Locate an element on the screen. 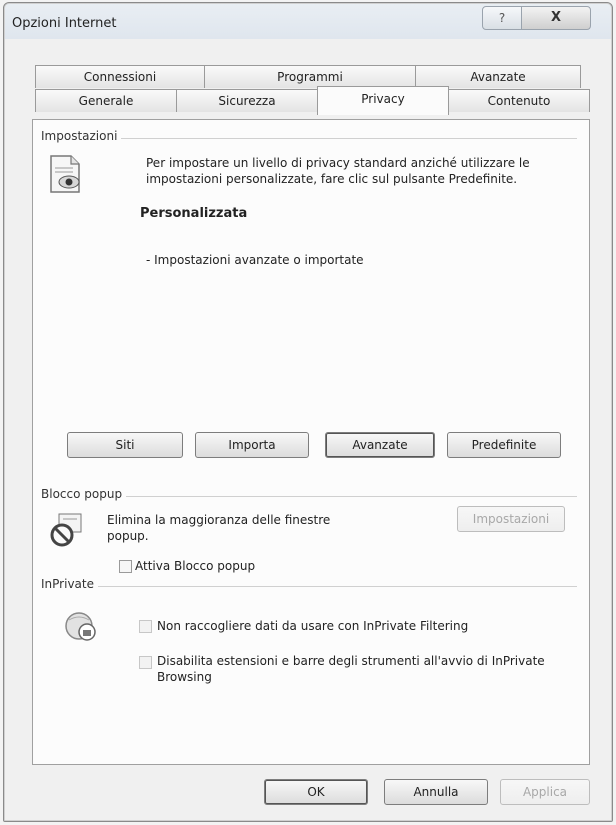 The image size is (616, 825). enable-popup-blocker-checkbox is located at coordinates (125, 566).